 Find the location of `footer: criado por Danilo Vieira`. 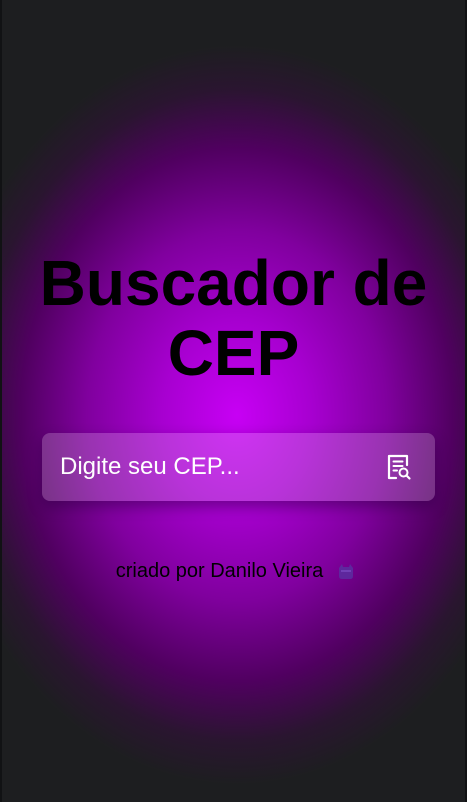

footer: criado por Danilo Vieira is located at coordinates (233, 571).